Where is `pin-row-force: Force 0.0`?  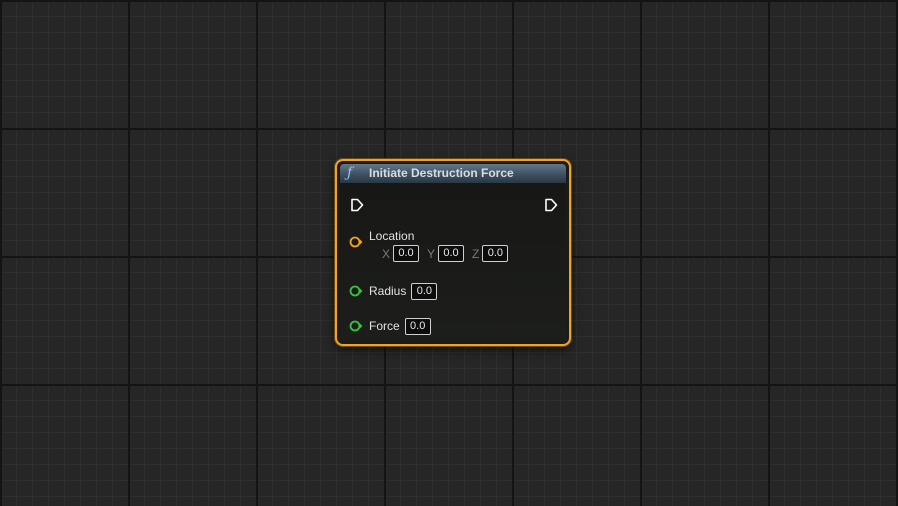
pin-row-force: Force 0.0 is located at coordinates (390, 326).